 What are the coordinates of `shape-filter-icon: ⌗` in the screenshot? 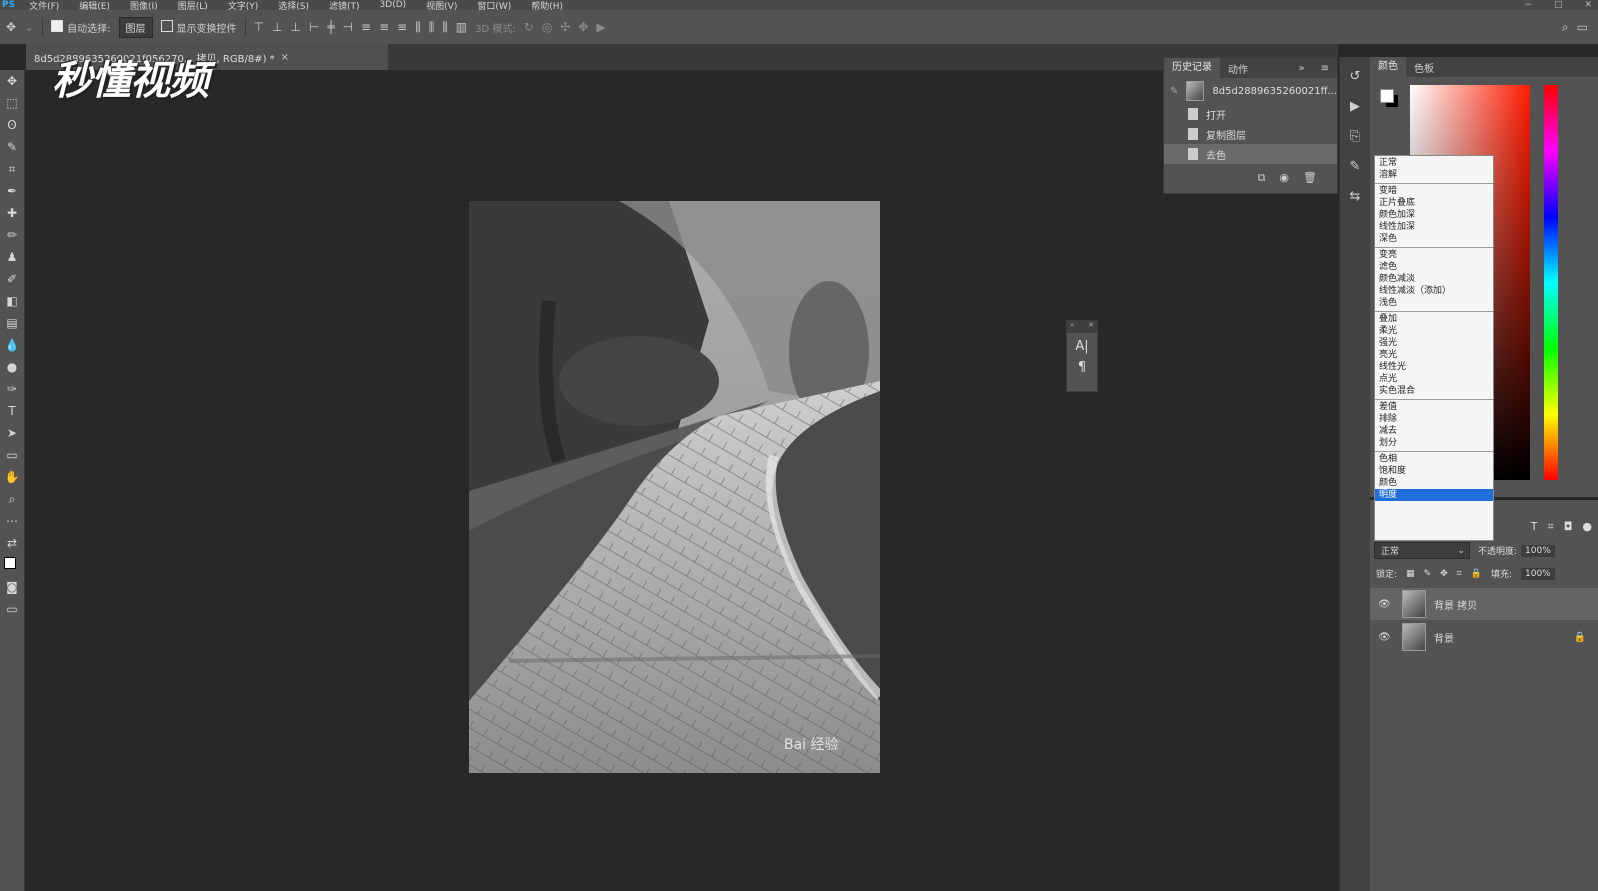 It's located at (1550, 527).